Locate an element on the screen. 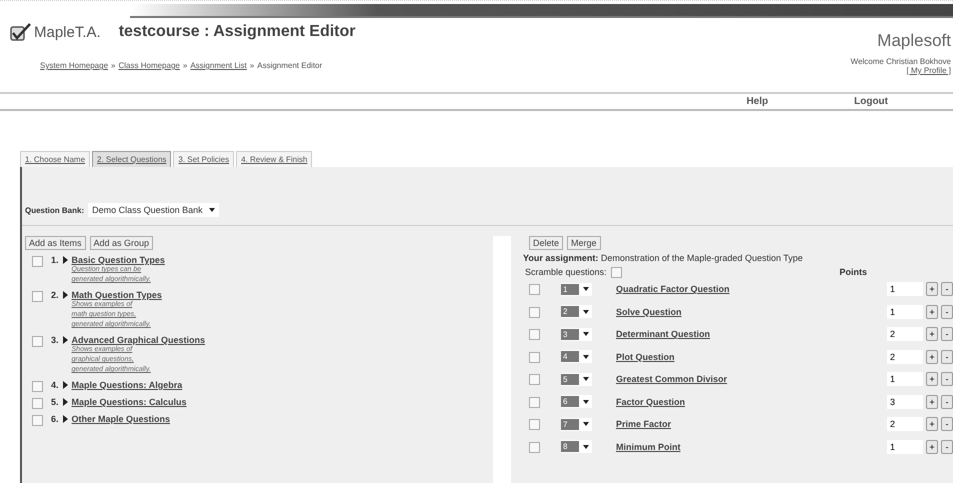 This screenshot has height=483, width=953. order-dropdown: 3 is located at coordinates (576, 334).